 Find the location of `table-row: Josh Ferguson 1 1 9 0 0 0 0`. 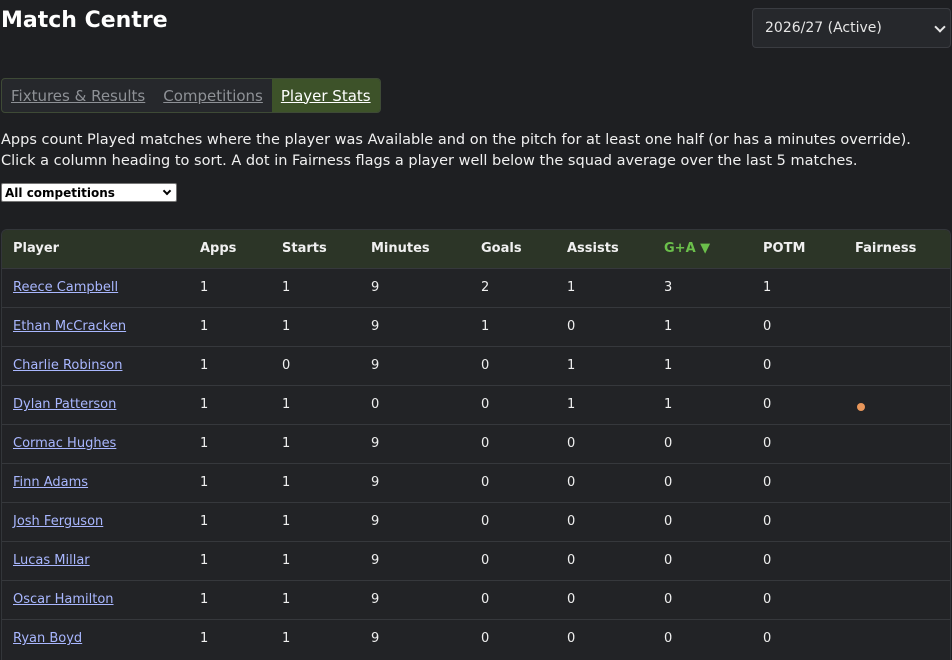

table-row: Josh Ferguson 1 1 9 0 0 0 0 is located at coordinates (476, 521).